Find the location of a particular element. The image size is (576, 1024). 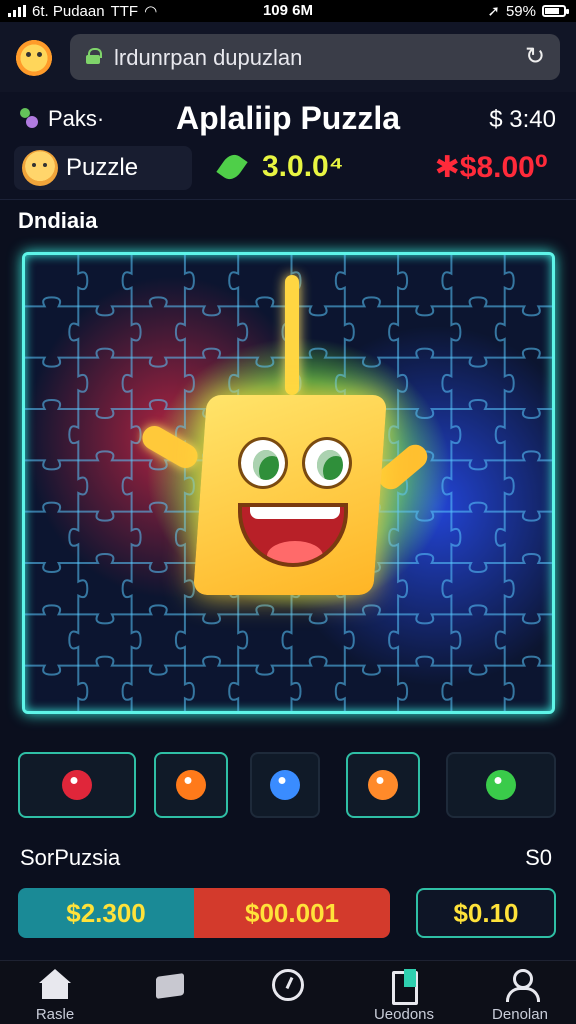

board-label: Dndiaia is located at coordinates (58, 220).